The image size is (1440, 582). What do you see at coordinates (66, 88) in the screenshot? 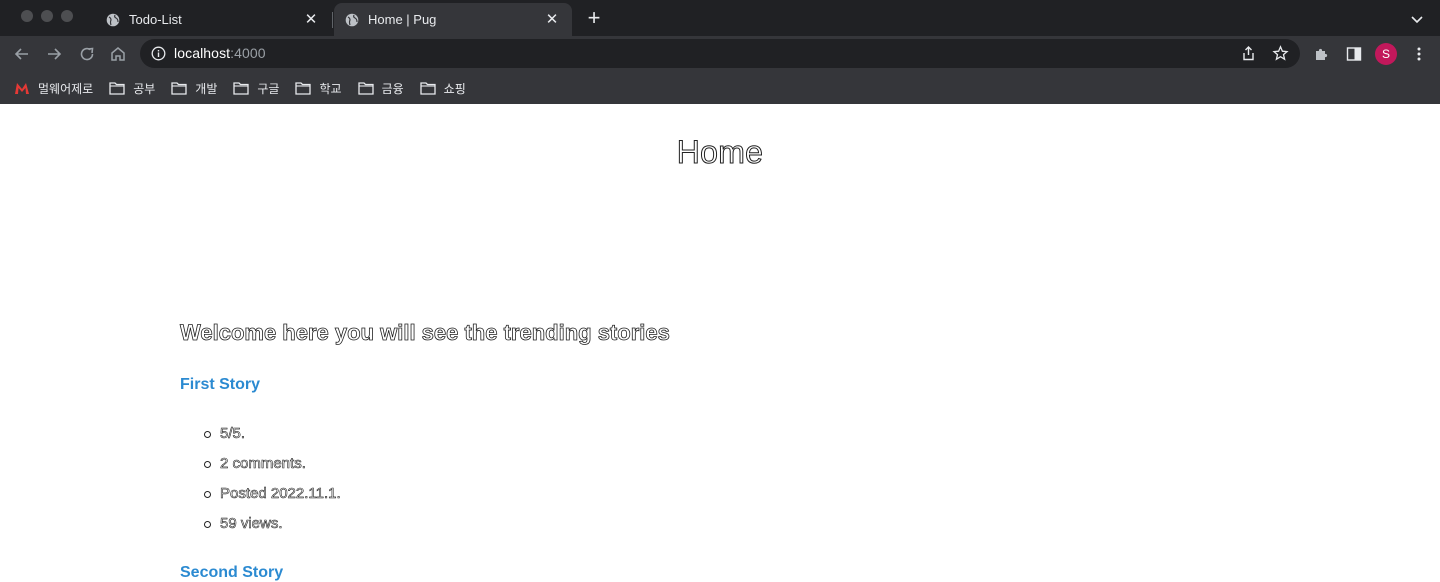
I see `bookmark-label: 멀웨어제로` at bounding box center [66, 88].